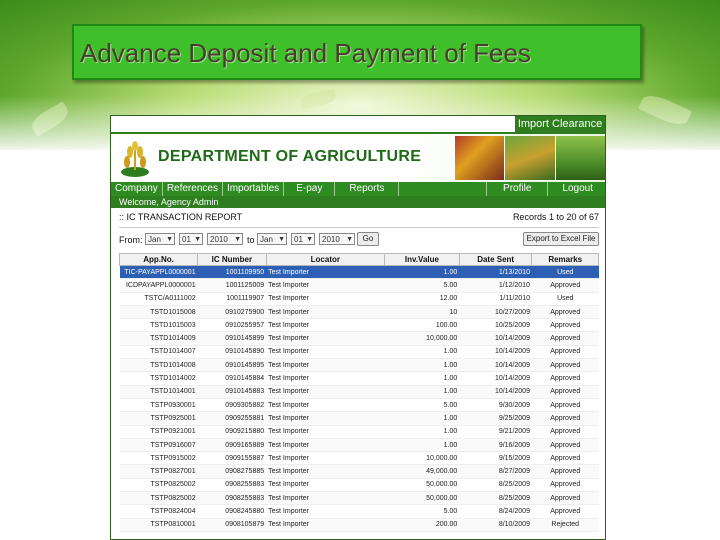 The height and width of the screenshot is (540, 720). What do you see at coordinates (232, 365) in the screenshot?
I see `cell-ic: 0910145895` at bounding box center [232, 365].